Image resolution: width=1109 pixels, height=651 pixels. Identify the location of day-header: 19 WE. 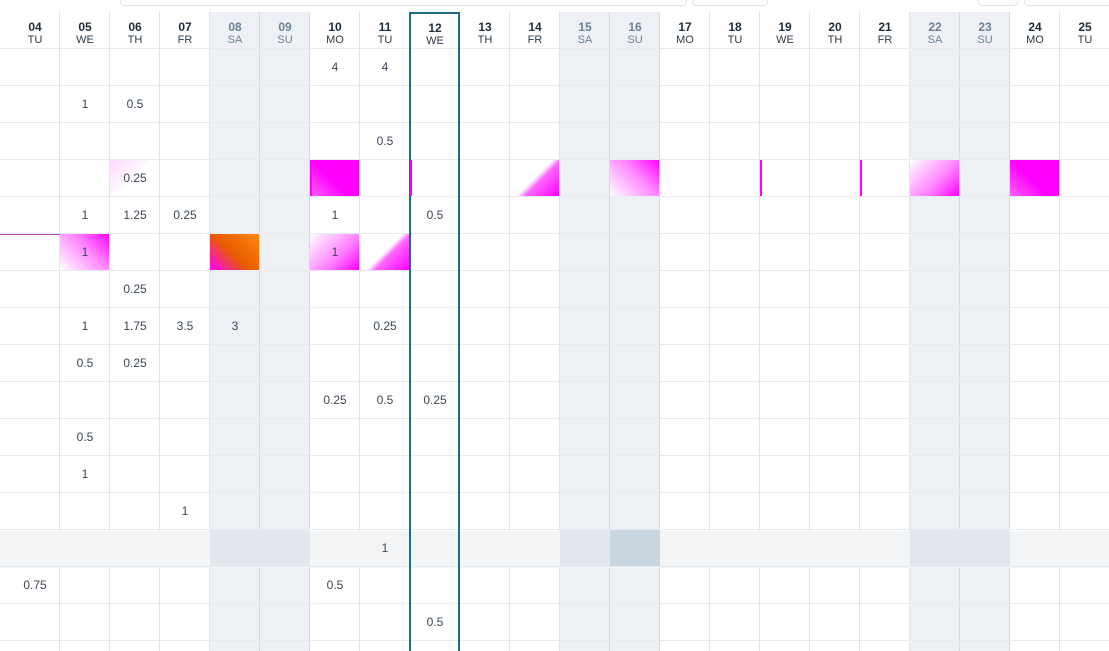
(785, 30).